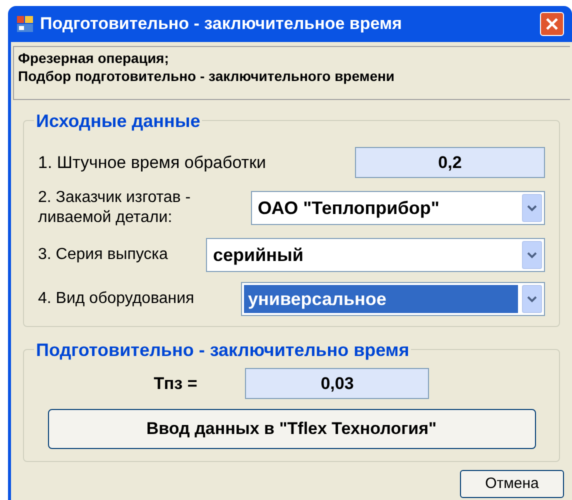 Image resolution: width=572 pixels, height=500 pixels. I want to click on app-icon, so click(25, 24).